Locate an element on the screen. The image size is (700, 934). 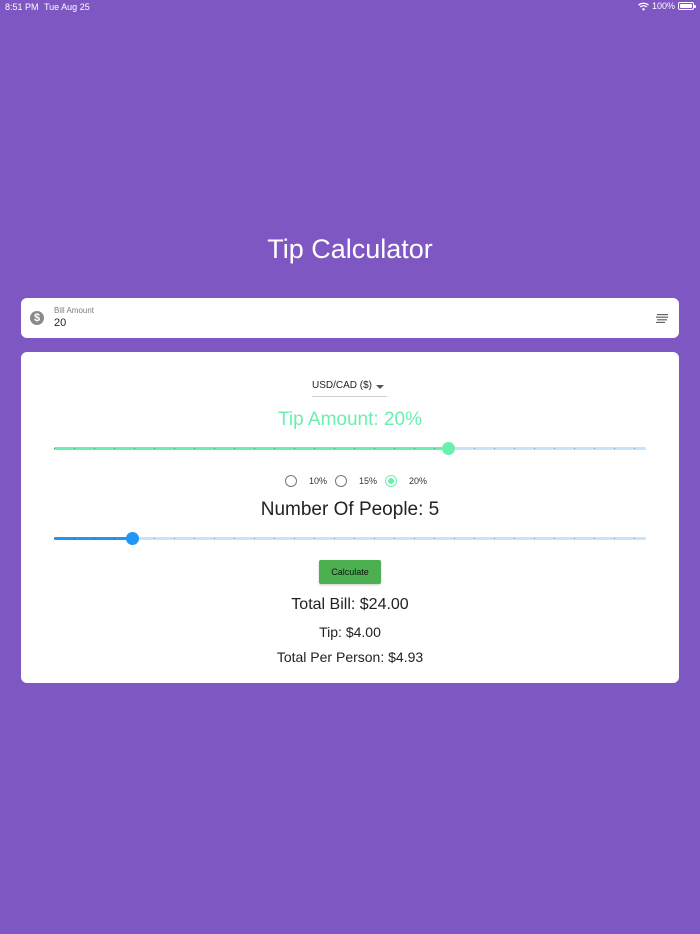
tip-option-10: 10% is located at coordinates (306, 481).